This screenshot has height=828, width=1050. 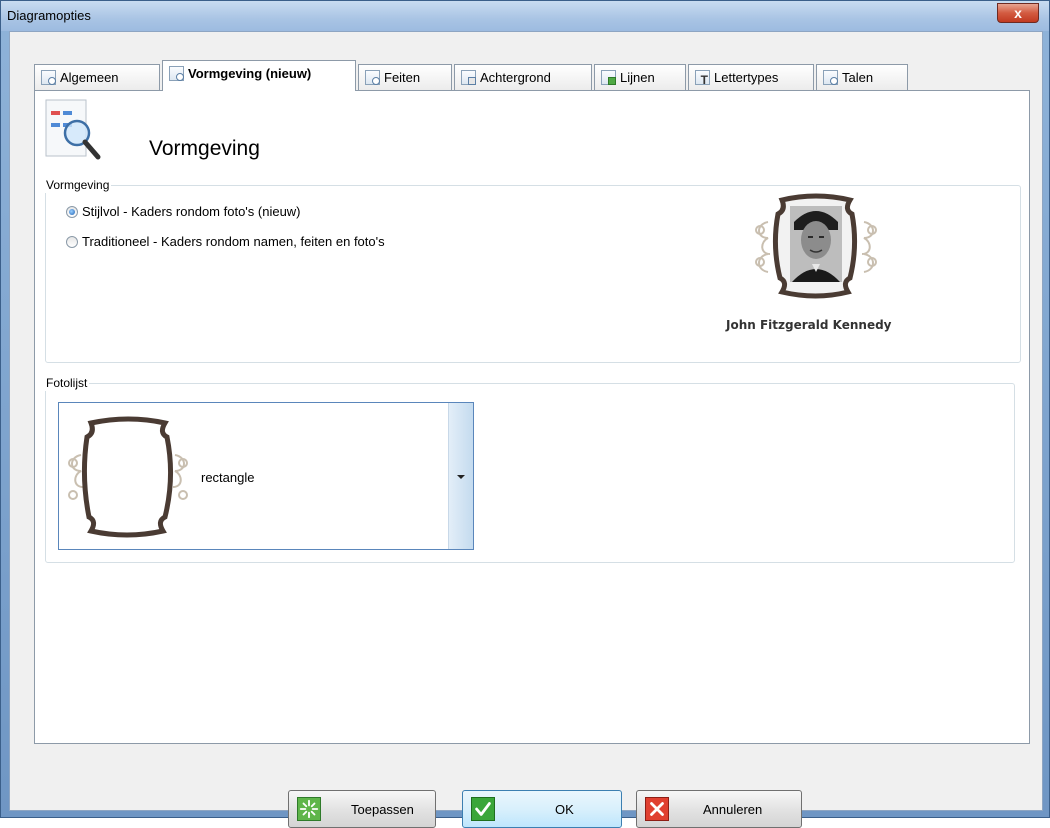 I want to click on chart-magnifier-icon, so click(x=73, y=129).